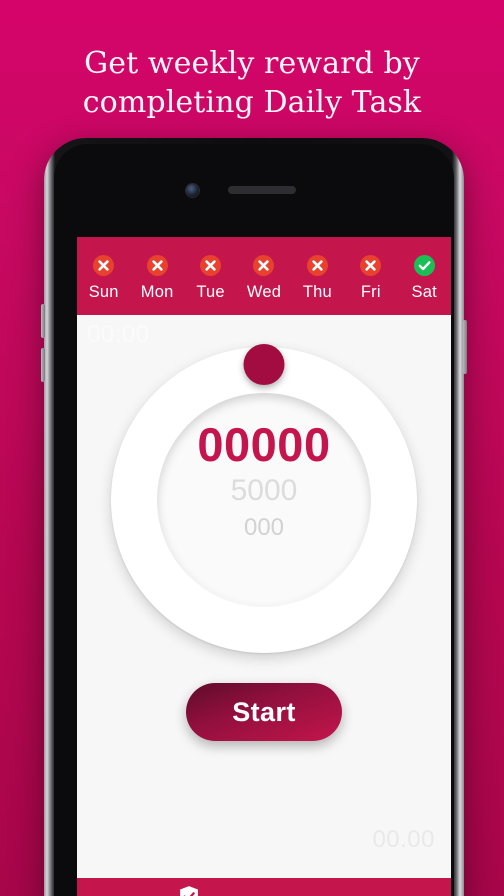 The width and height of the screenshot is (504, 896). I want to click on dial-knob-handle, so click(264, 364).